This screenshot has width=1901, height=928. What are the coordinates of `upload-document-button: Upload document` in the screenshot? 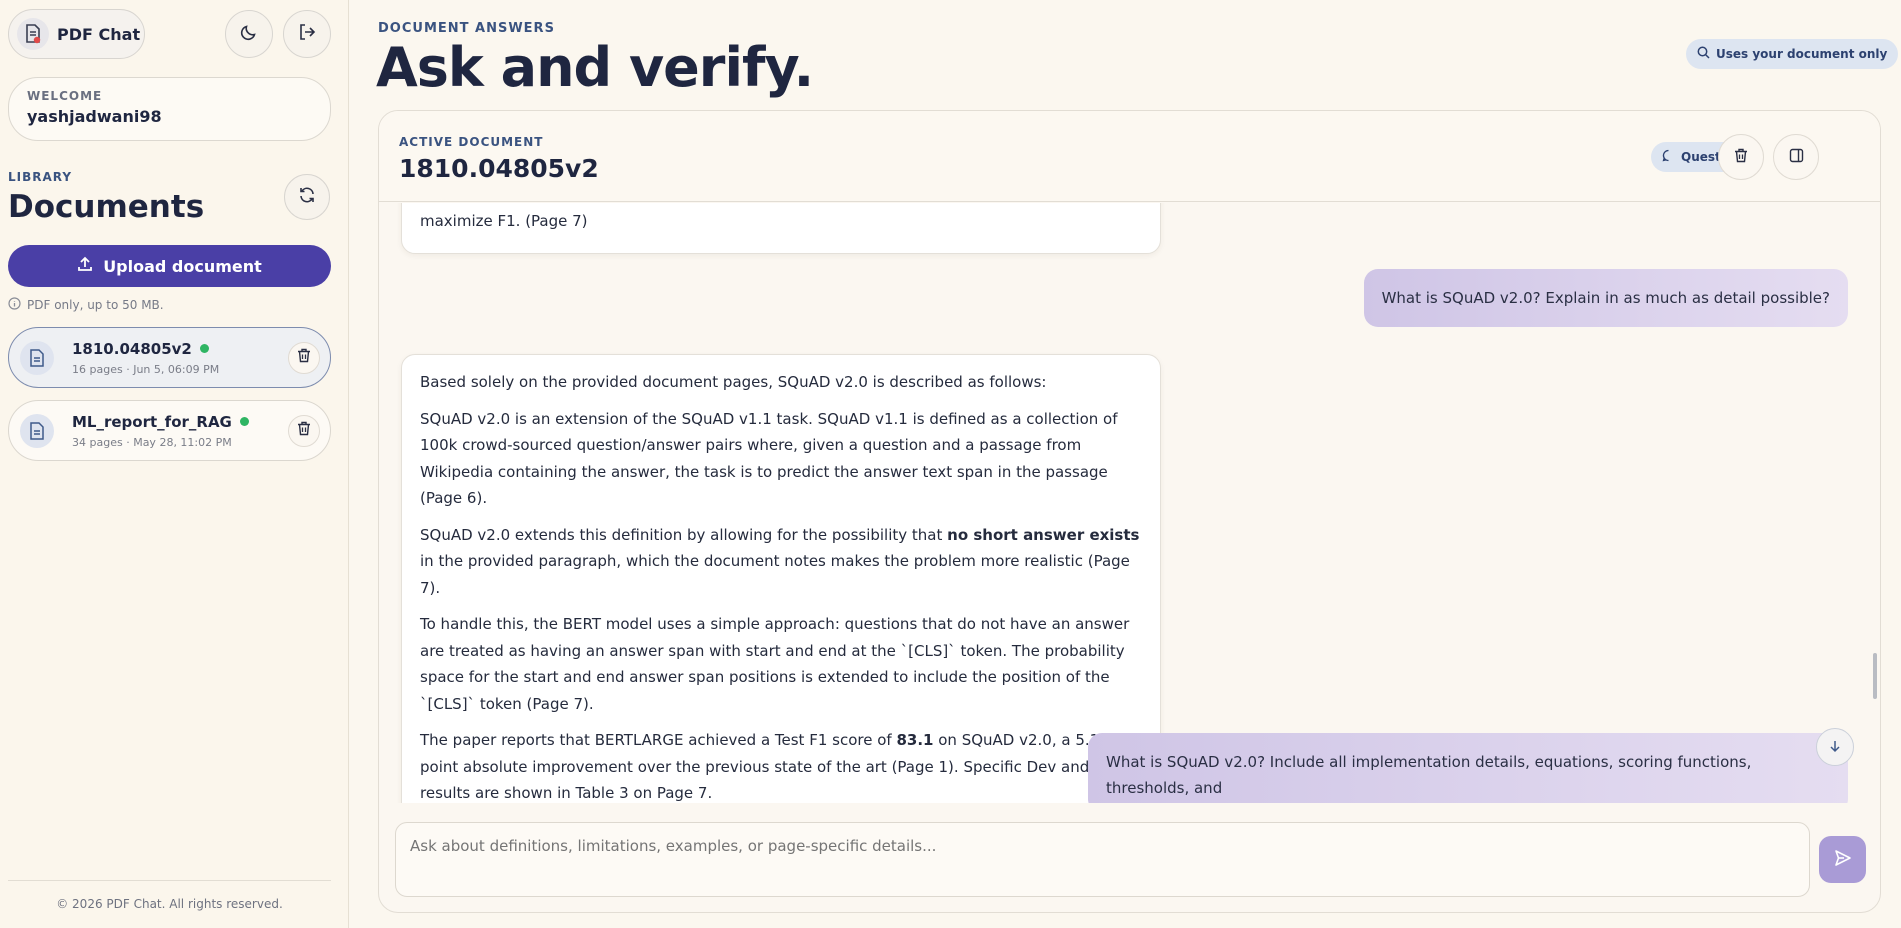 It's located at (169, 266).